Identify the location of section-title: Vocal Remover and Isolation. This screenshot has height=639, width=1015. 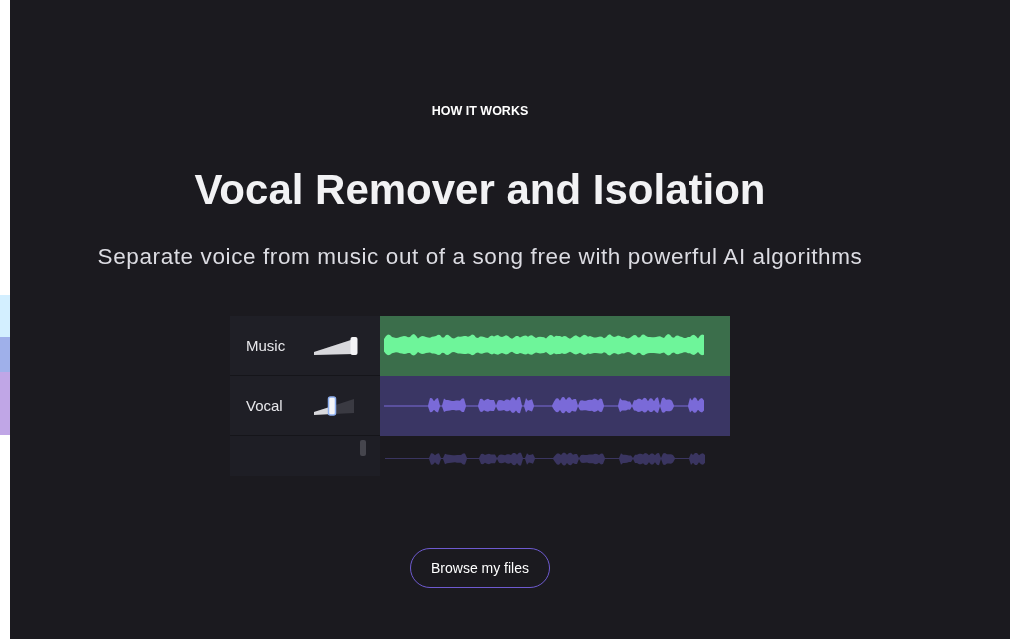
(480, 190).